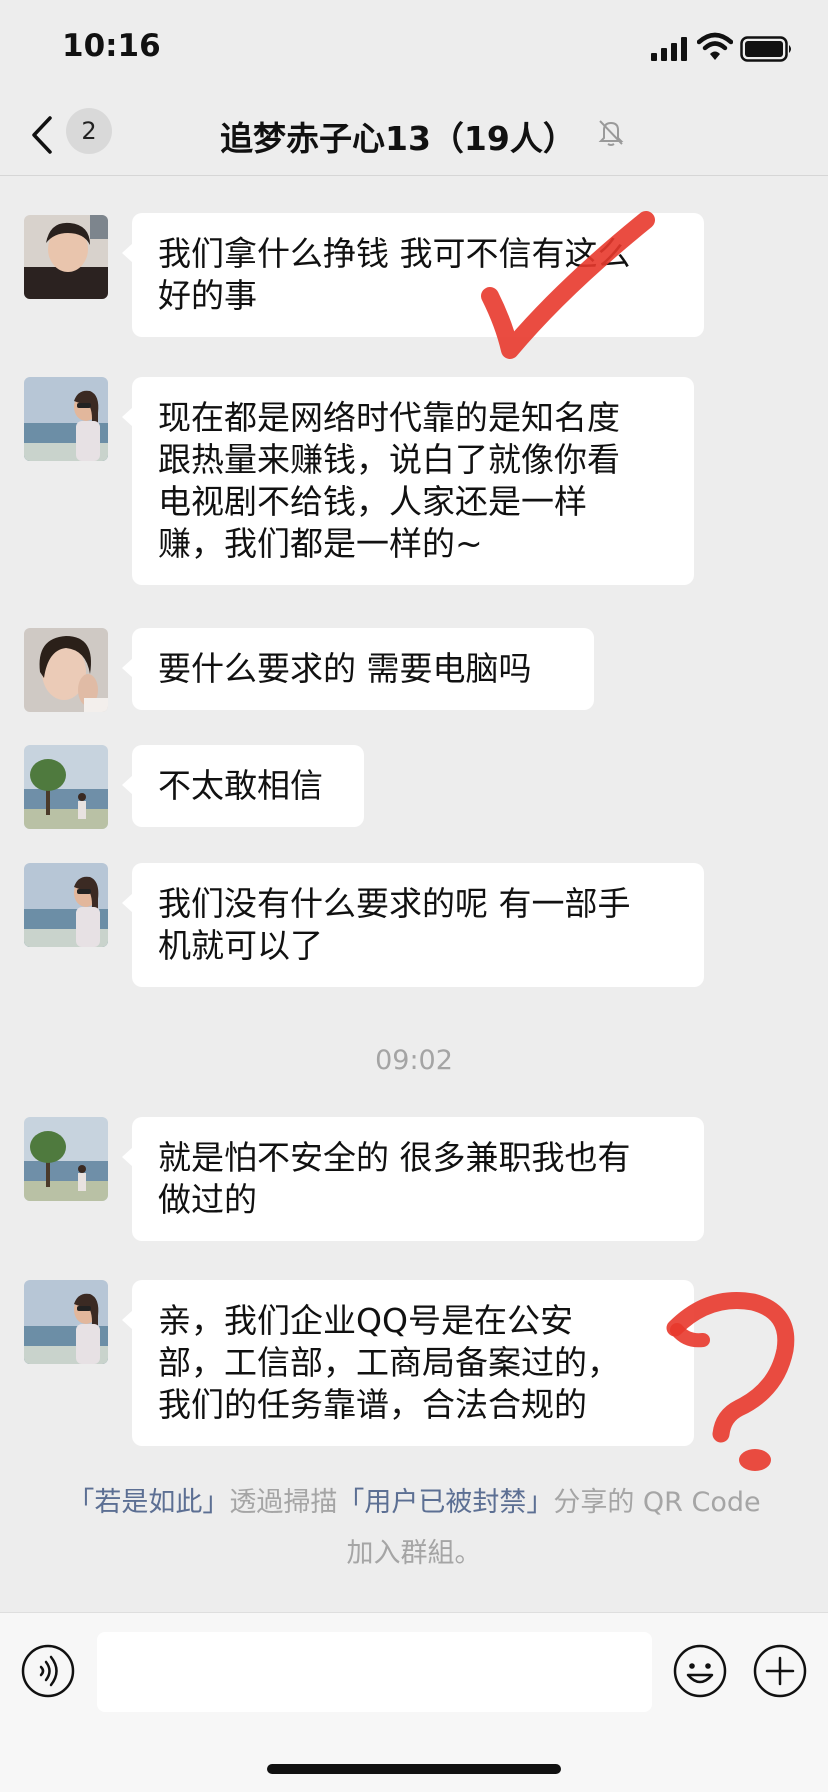  What do you see at coordinates (283, 1502) in the screenshot?
I see `notice-text: 透過掃描` at bounding box center [283, 1502].